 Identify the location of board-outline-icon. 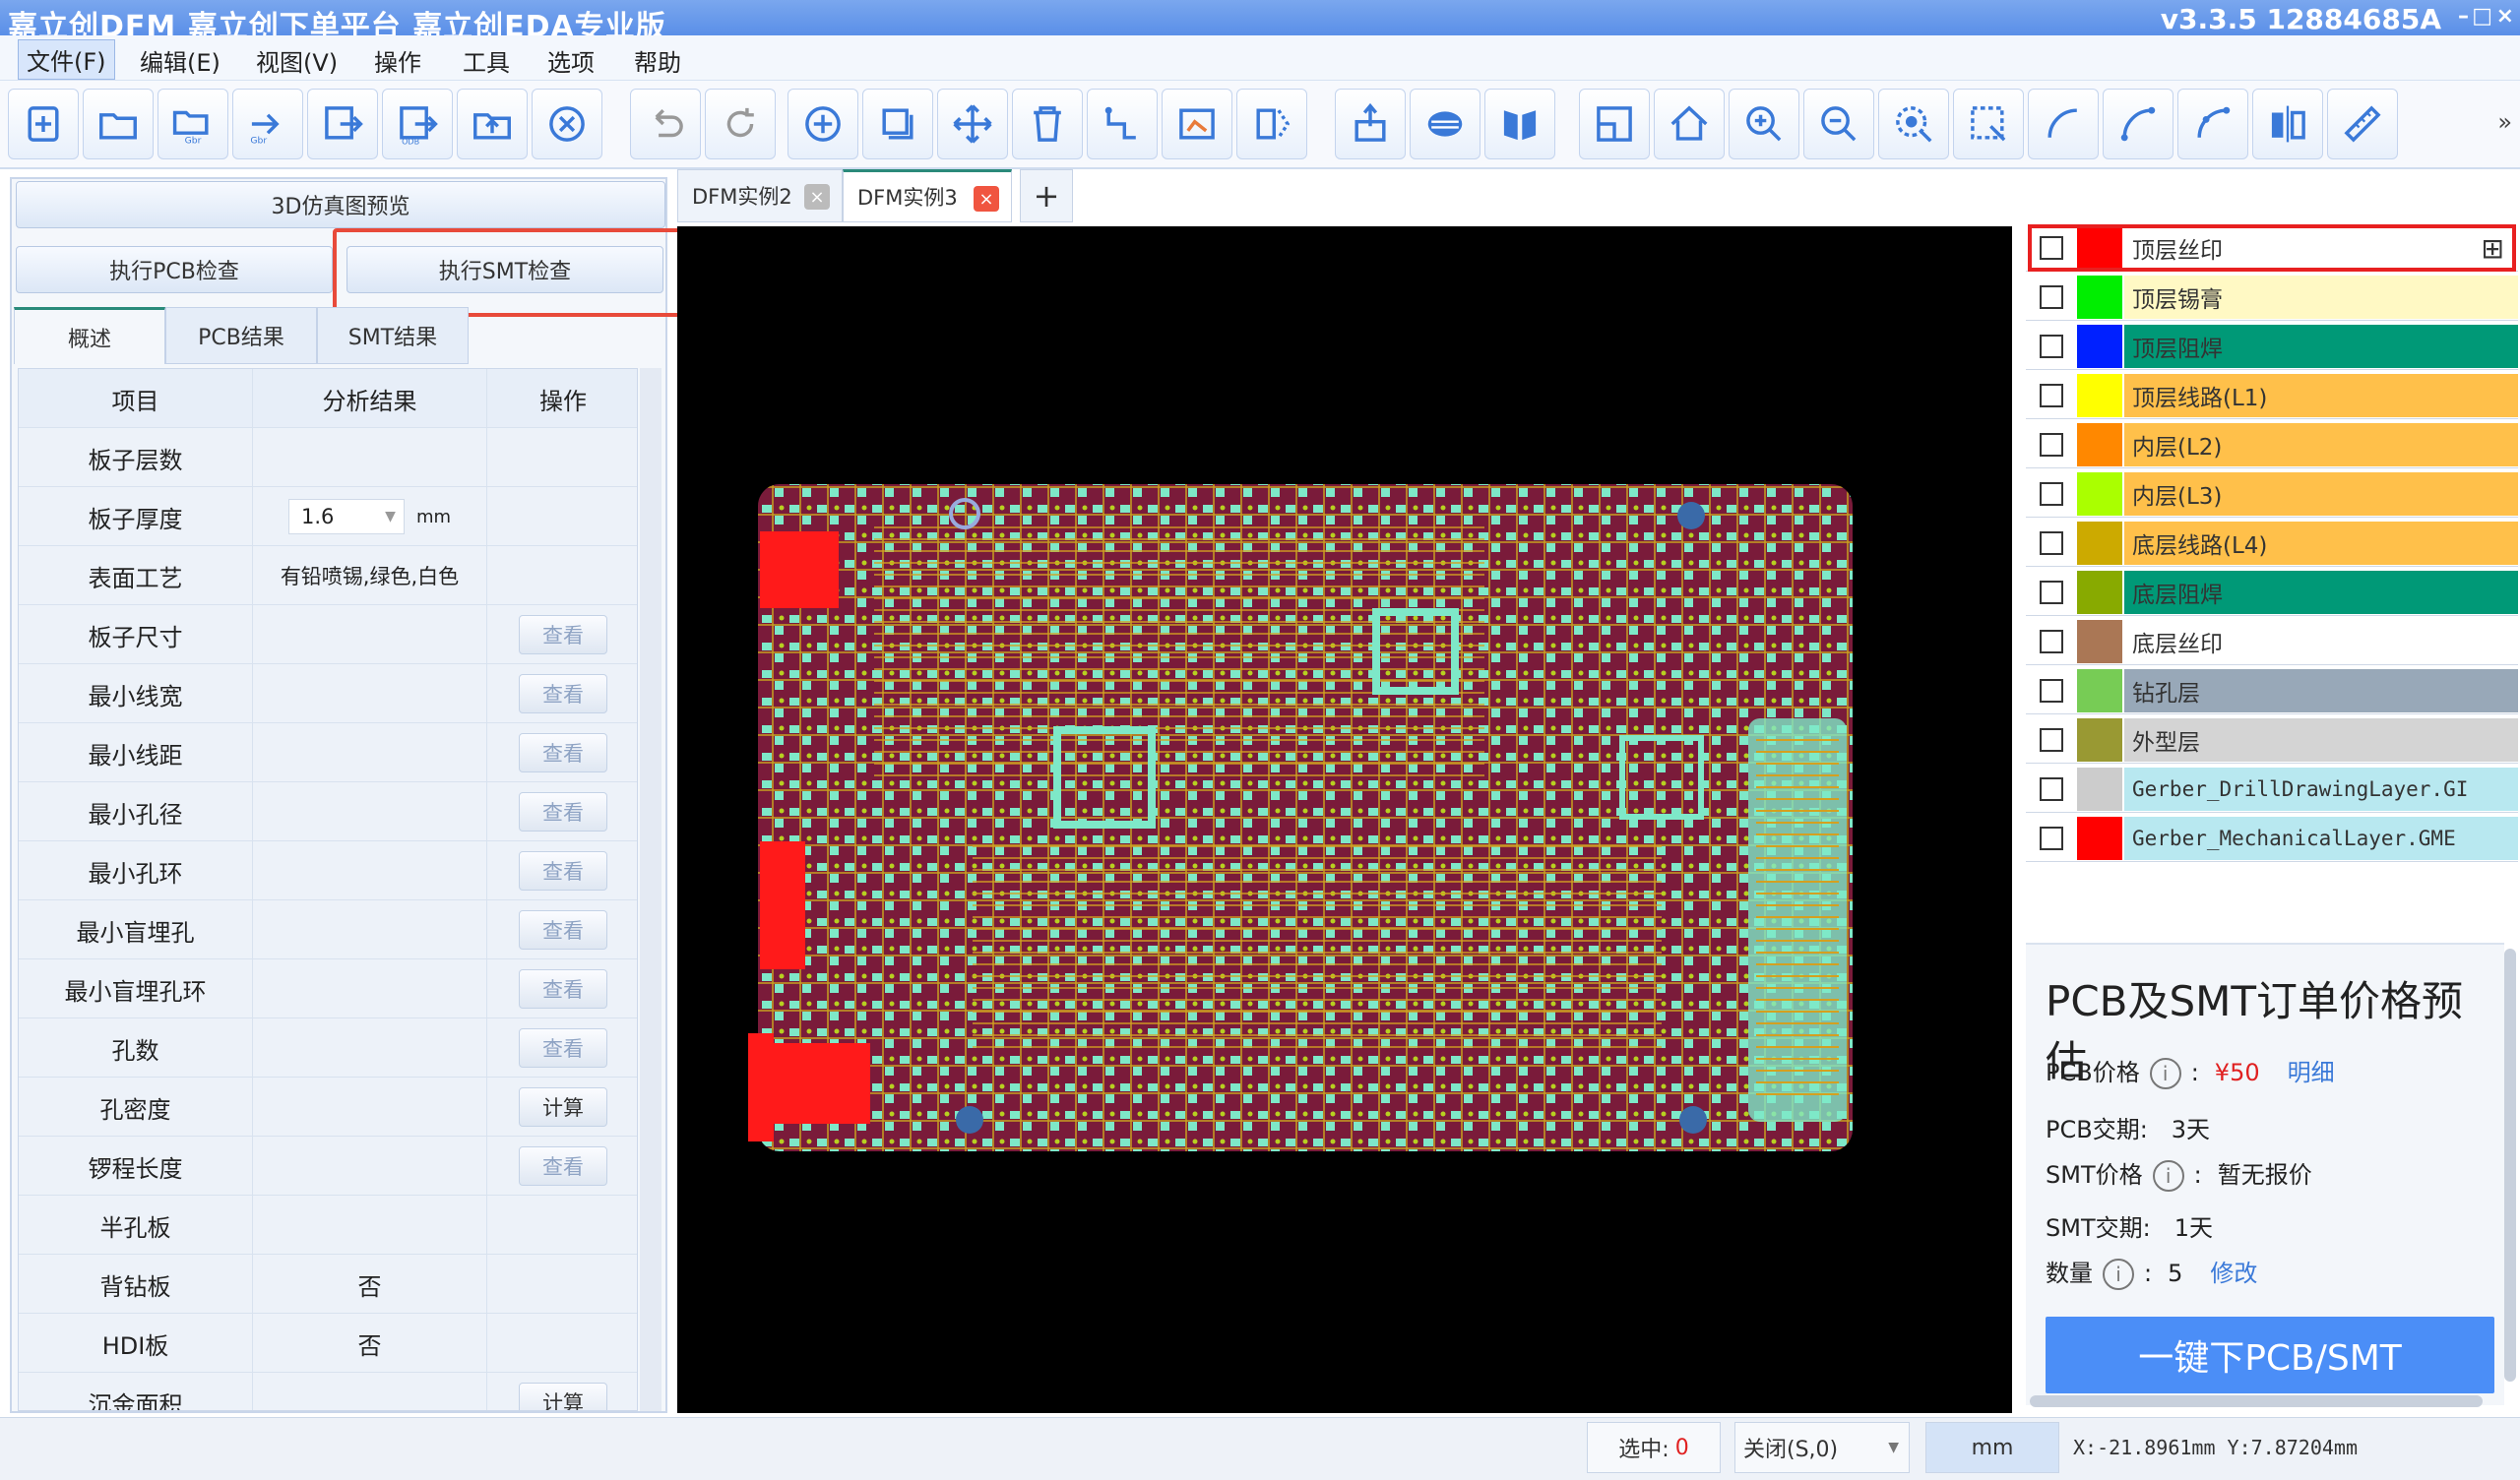
(1197, 124).